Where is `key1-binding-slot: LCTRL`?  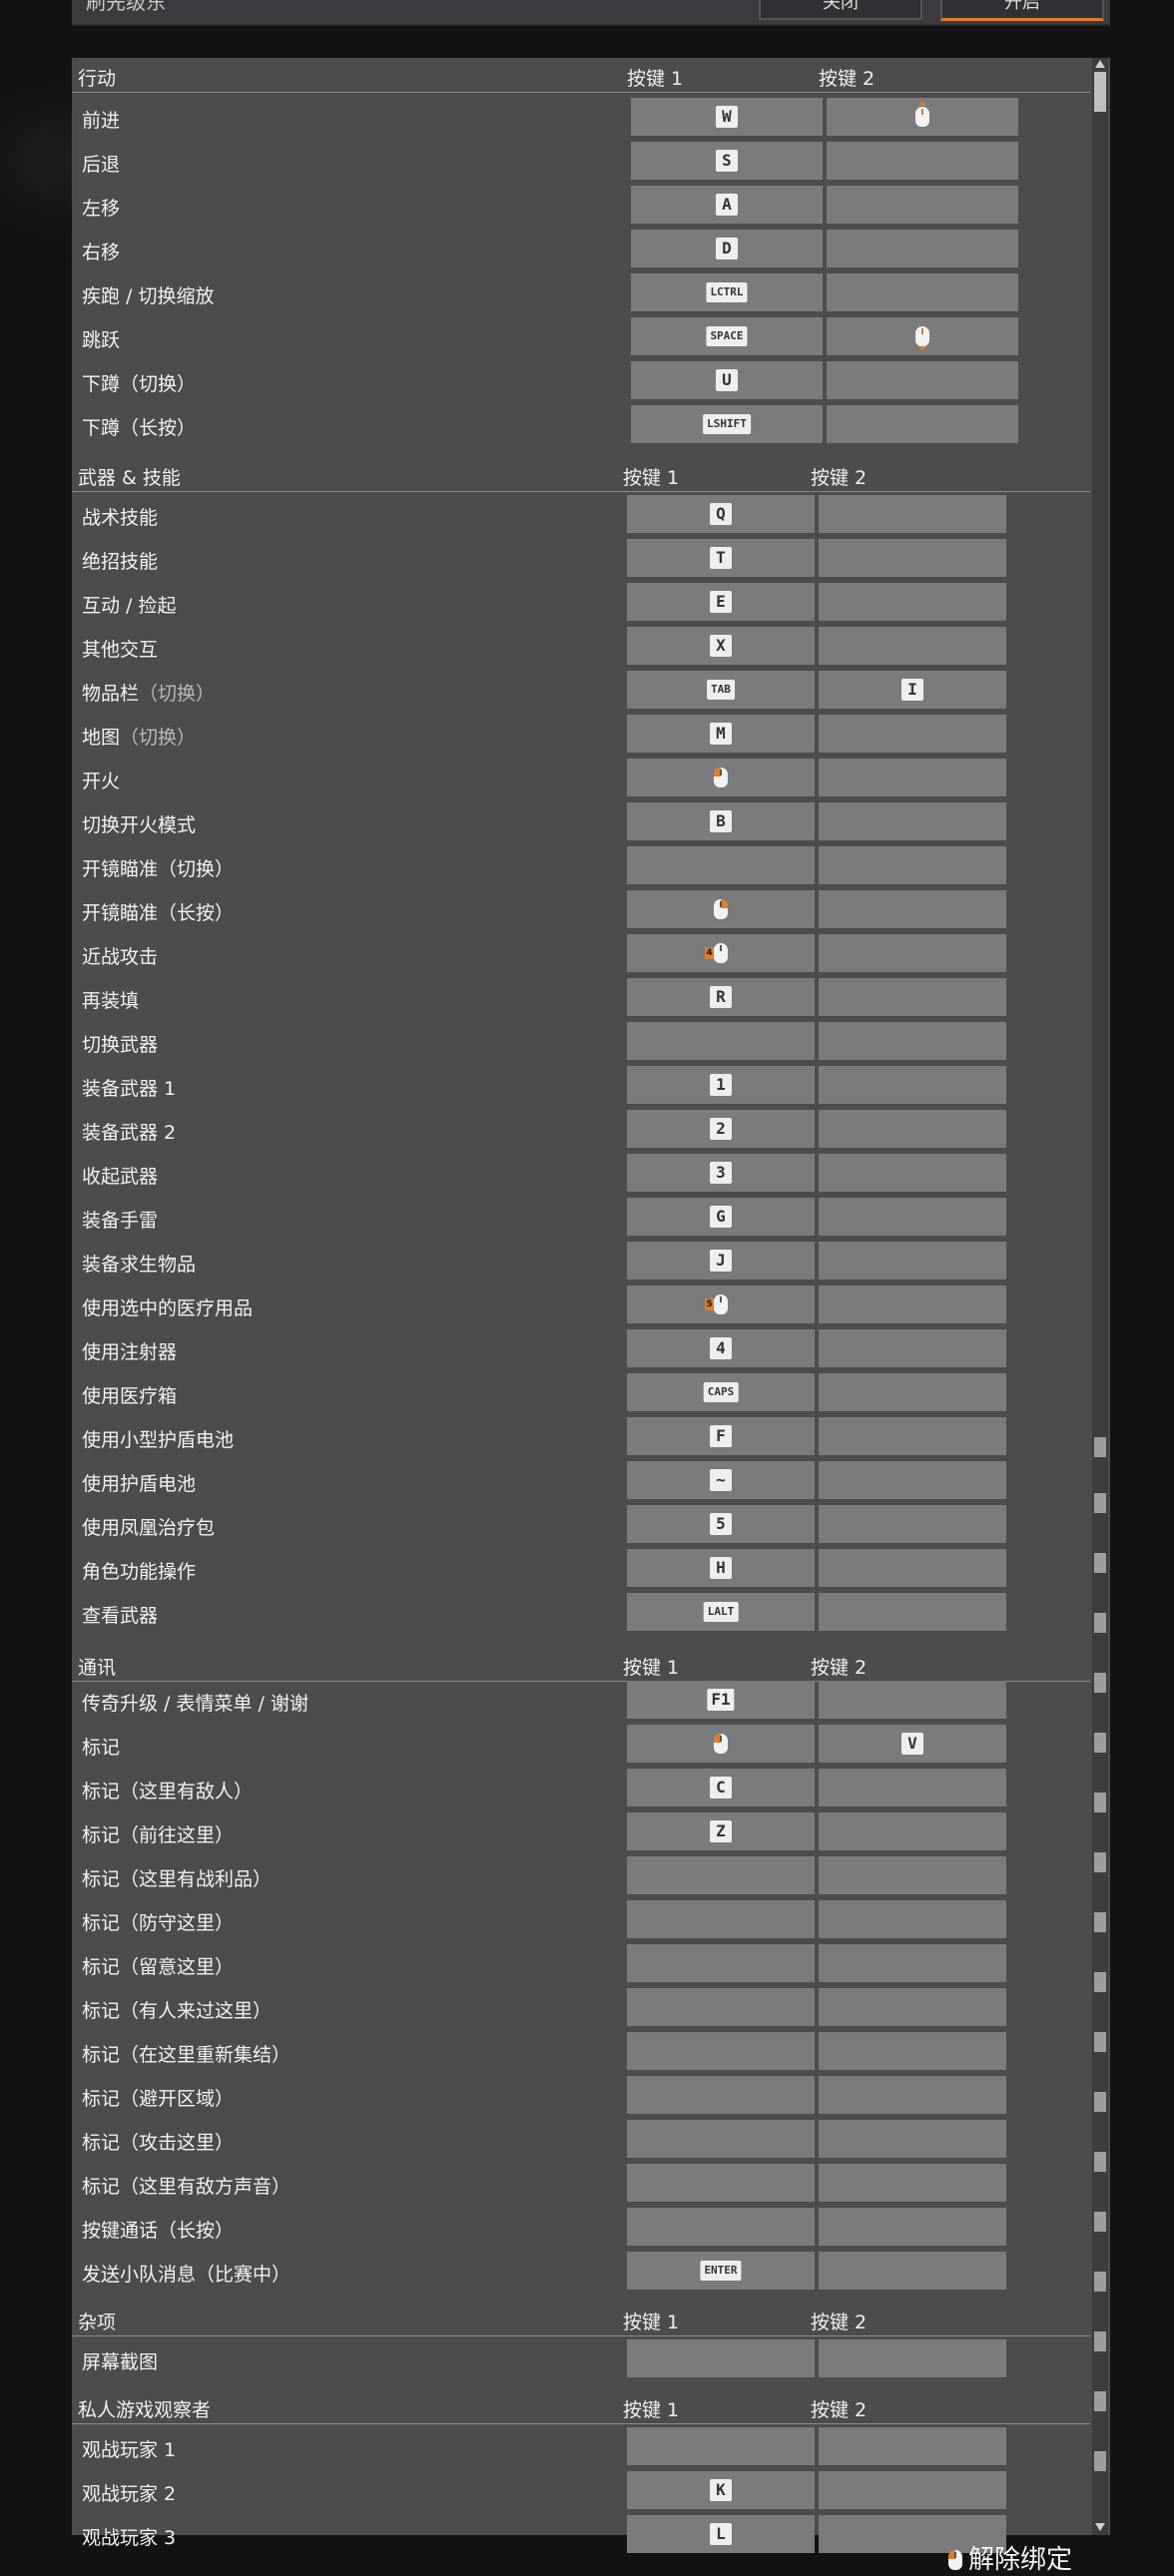 key1-binding-slot: LCTRL is located at coordinates (727, 292).